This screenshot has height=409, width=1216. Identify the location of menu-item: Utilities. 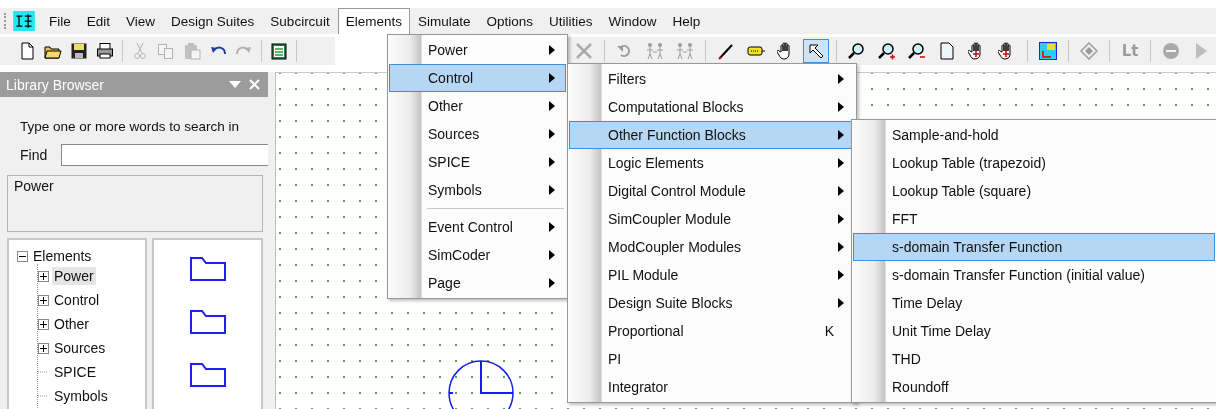
(571, 21).